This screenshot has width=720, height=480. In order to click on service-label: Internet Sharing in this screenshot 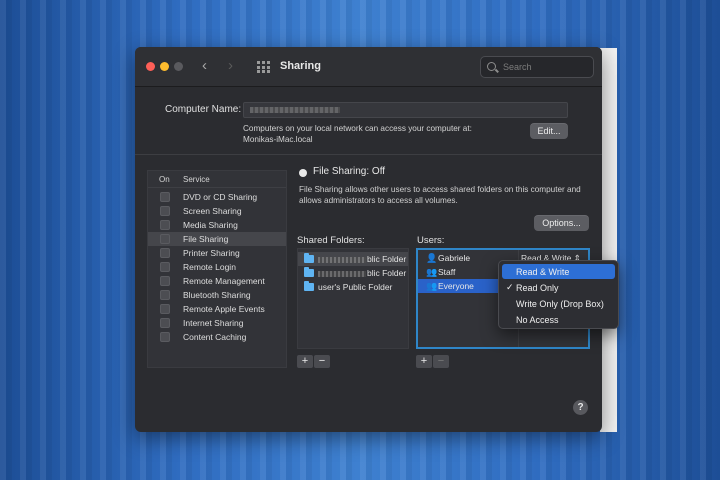, I will do `click(213, 323)`.